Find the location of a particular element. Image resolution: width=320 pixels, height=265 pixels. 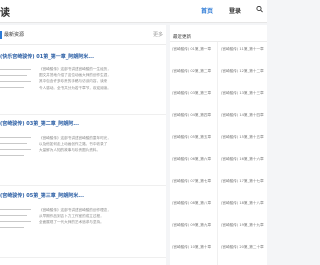

sidebar-link: (宫崎骏传) 15第_第十五章 is located at coordinates (243, 137).